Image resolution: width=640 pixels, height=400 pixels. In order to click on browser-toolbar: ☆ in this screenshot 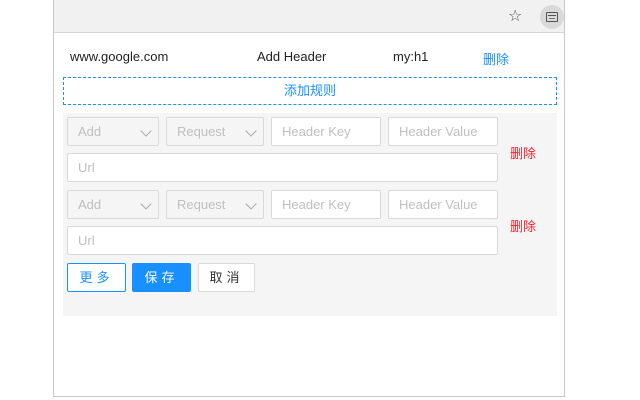, I will do `click(309, 16)`.